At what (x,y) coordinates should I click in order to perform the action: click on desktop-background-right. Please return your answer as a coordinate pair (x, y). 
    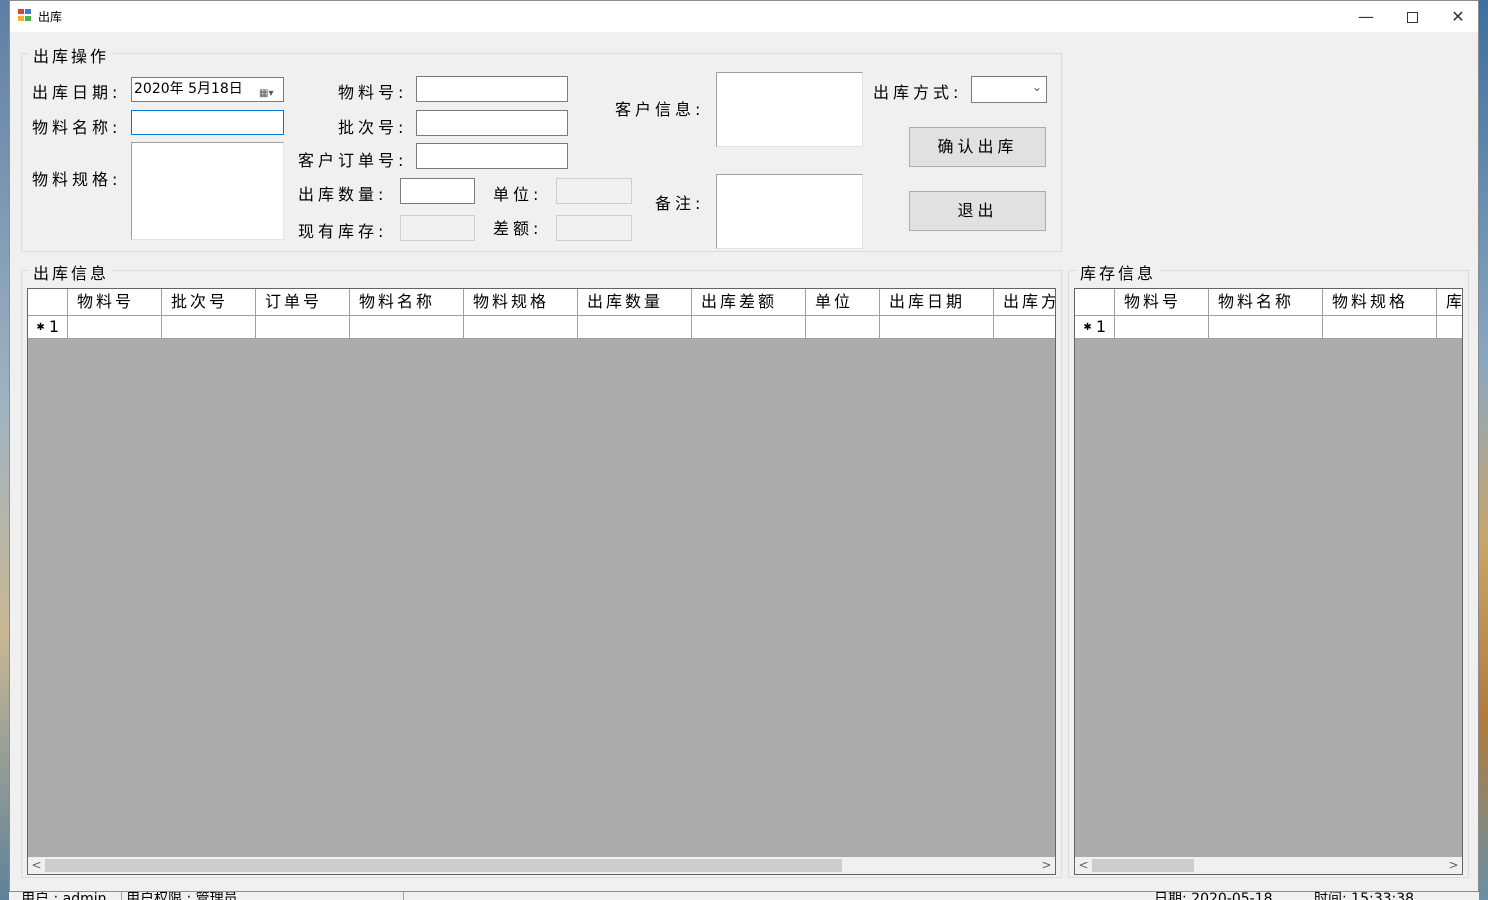
    Looking at the image, I should click on (1483, 450).